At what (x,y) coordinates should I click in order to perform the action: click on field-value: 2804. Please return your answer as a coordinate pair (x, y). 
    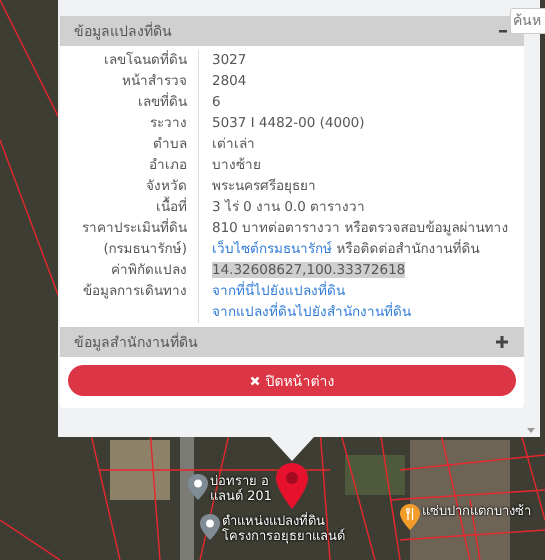
    Looking at the image, I should click on (229, 81).